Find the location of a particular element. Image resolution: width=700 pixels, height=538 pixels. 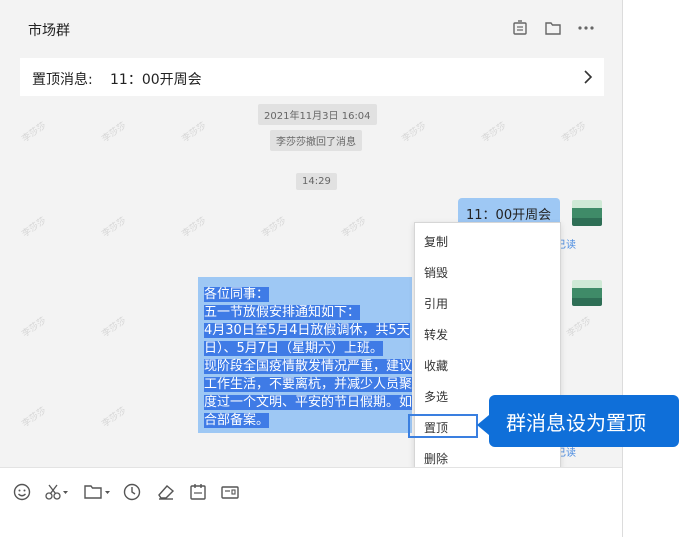

pinned-text: 11：00开周会 is located at coordinates (156, 80).